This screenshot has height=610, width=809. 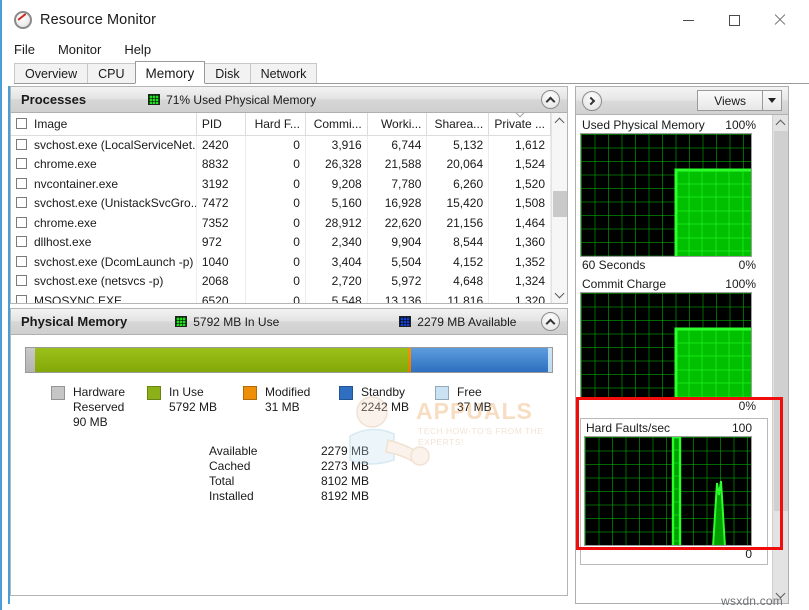 I want to click on chevron-down-icon, so click(x=559, y=293).